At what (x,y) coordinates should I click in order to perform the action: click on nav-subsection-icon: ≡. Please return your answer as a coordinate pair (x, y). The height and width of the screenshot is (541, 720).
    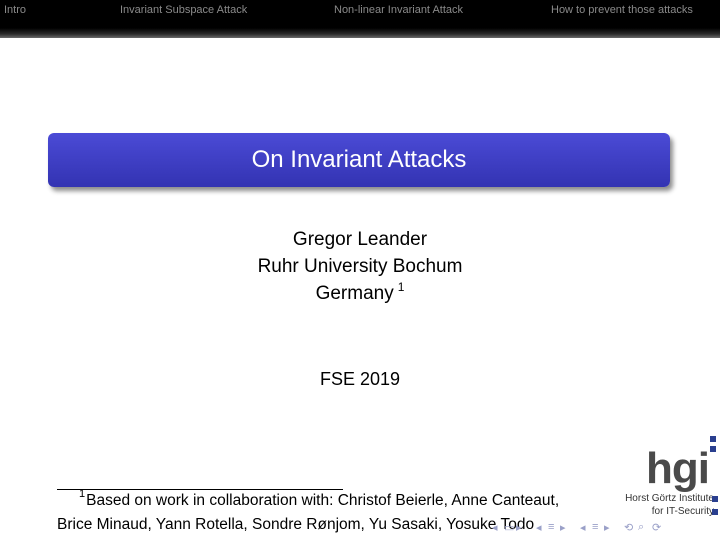
    Looking at the image, I should click on (551, 527).